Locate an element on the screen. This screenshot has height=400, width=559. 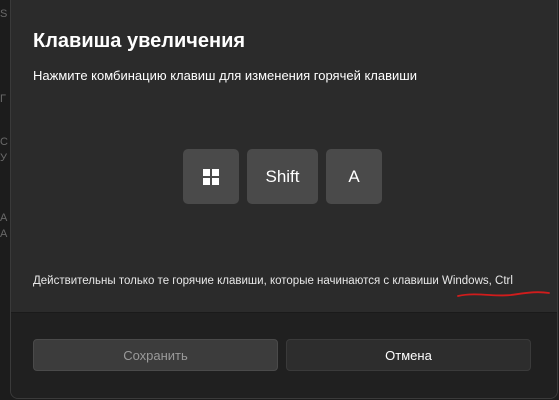
key-combination: Shift A is located at coordinates (282, 176).